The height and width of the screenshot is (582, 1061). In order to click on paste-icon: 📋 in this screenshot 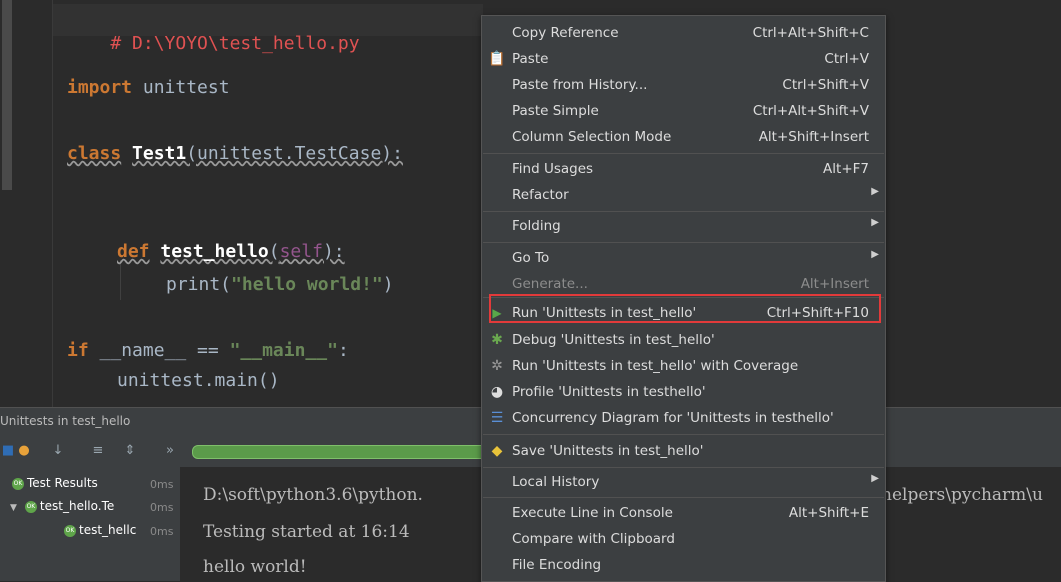, I will do `click(497, 59)`.